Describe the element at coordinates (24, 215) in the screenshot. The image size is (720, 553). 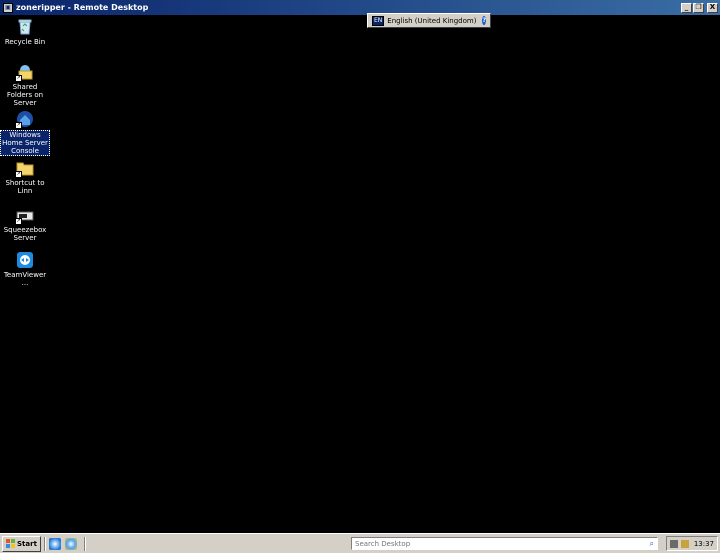
I see `squeezebox-icon: ↗` at that location.